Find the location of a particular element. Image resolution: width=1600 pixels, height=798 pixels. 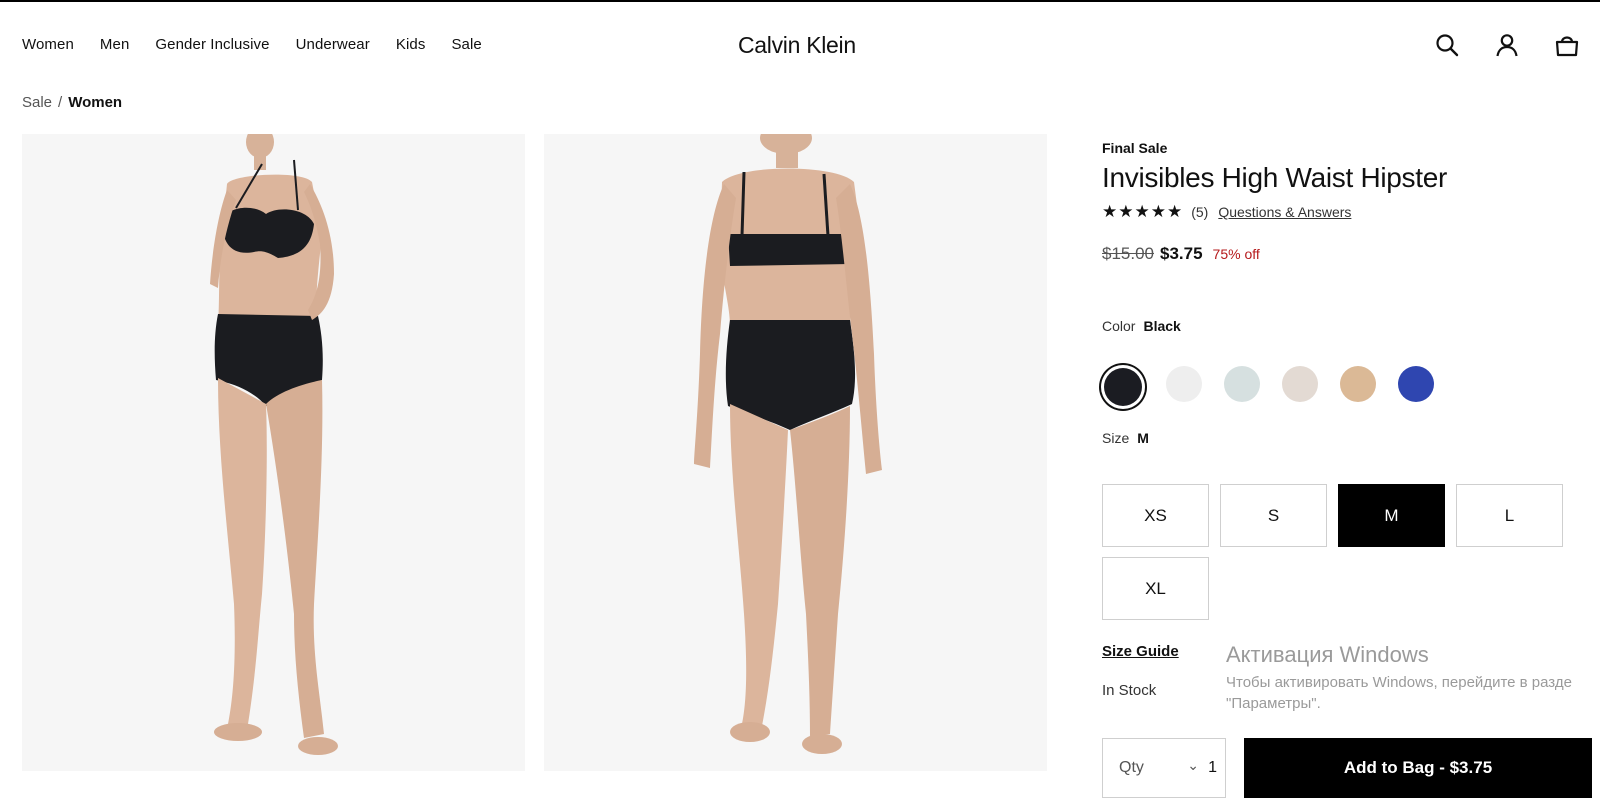

breadcrumb-sale: Sale is located at coordinates (37, 102).